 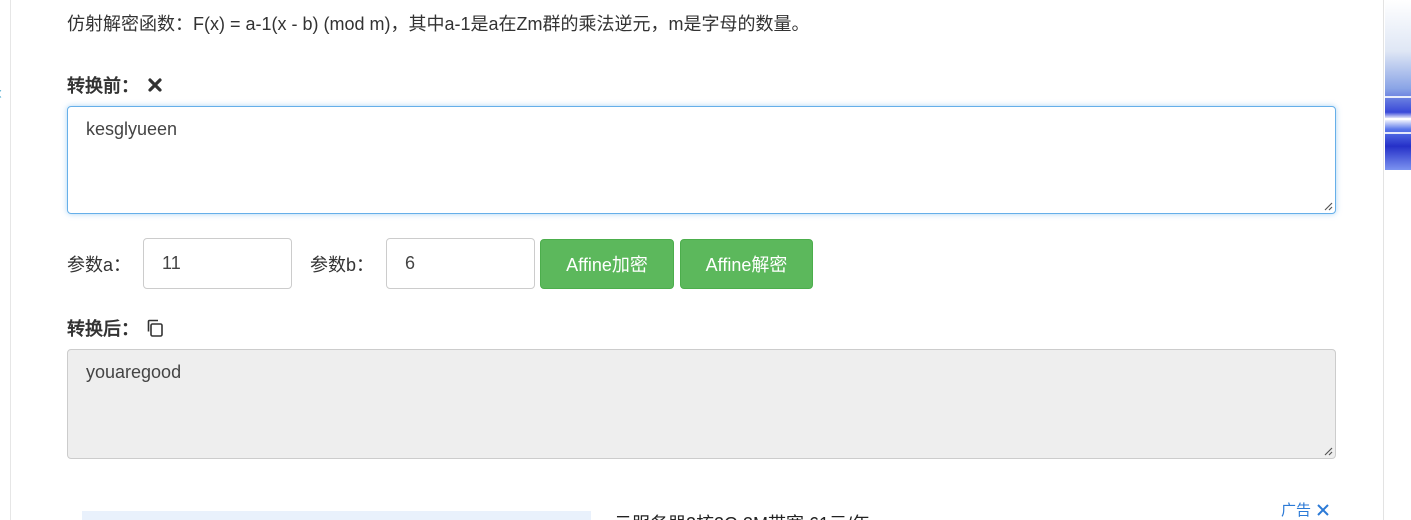 What do you see at coordinates (99, 264) in the screenshot?
I see `param-a-label: 参数a：` at bounding box center [99, 264].